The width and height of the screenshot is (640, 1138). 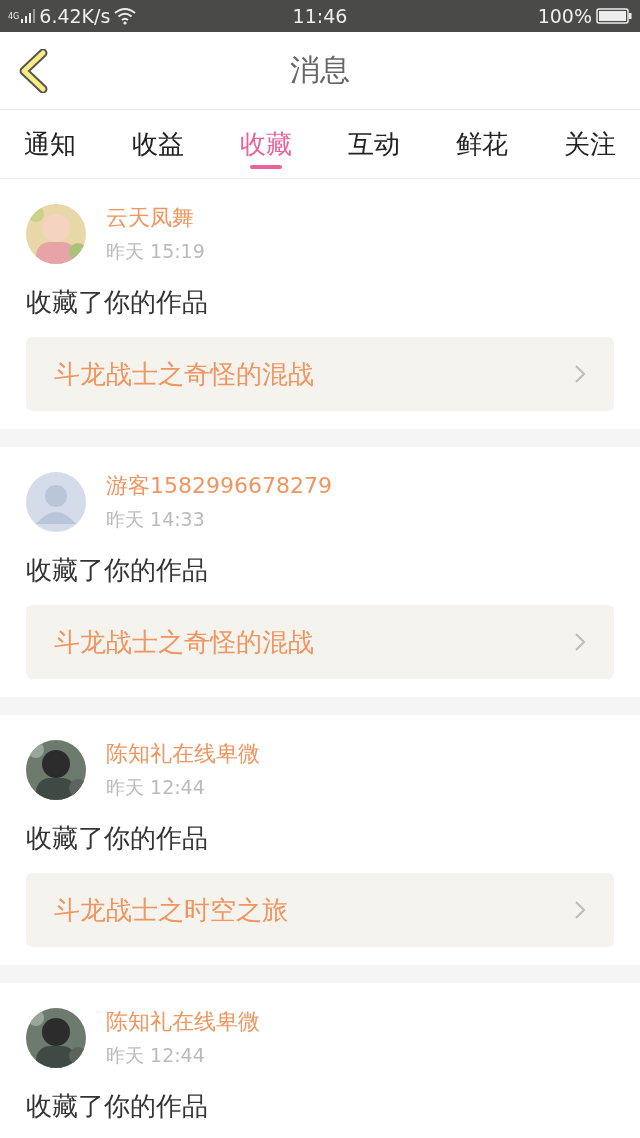 I want to click on tab: 通知, so click(x=50, y=144).